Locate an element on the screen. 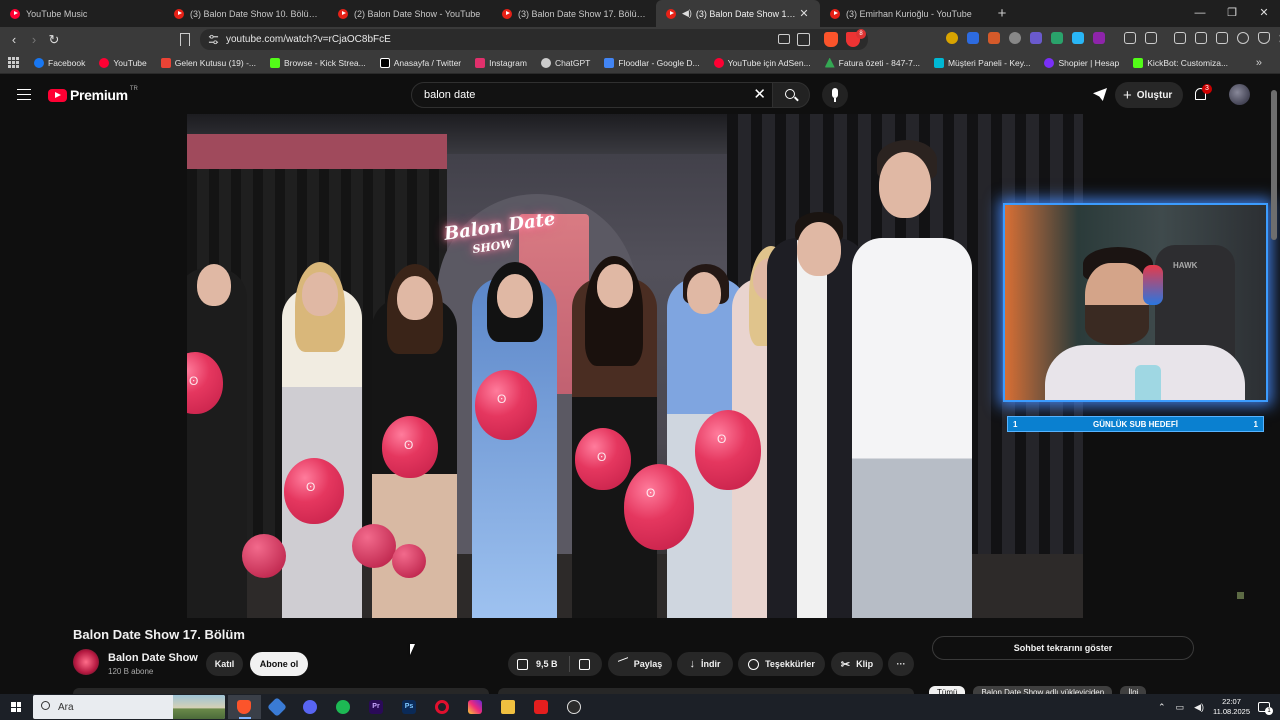 The height and width of the screenshot is (720, 1280). site-settings-icon is located at coordinates (213, 39).